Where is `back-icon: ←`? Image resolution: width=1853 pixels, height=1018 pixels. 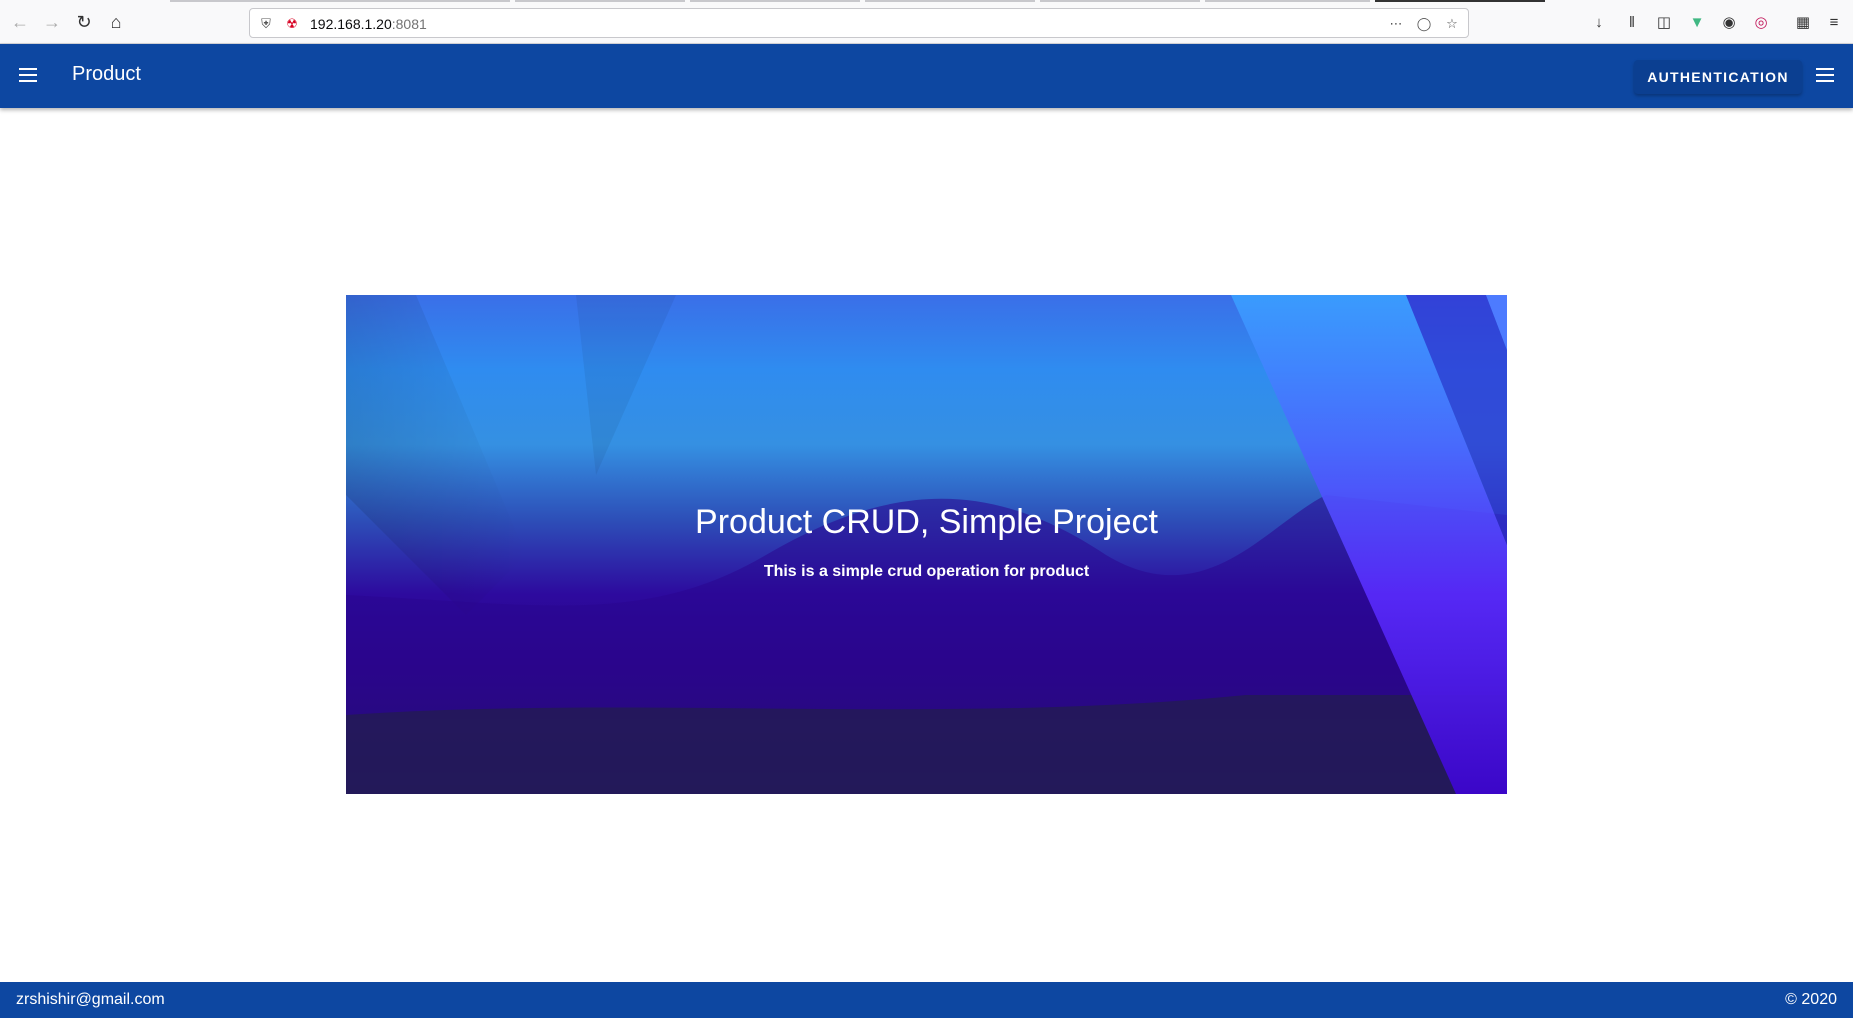
back-icon: ← is located at coordinates (20, 22).